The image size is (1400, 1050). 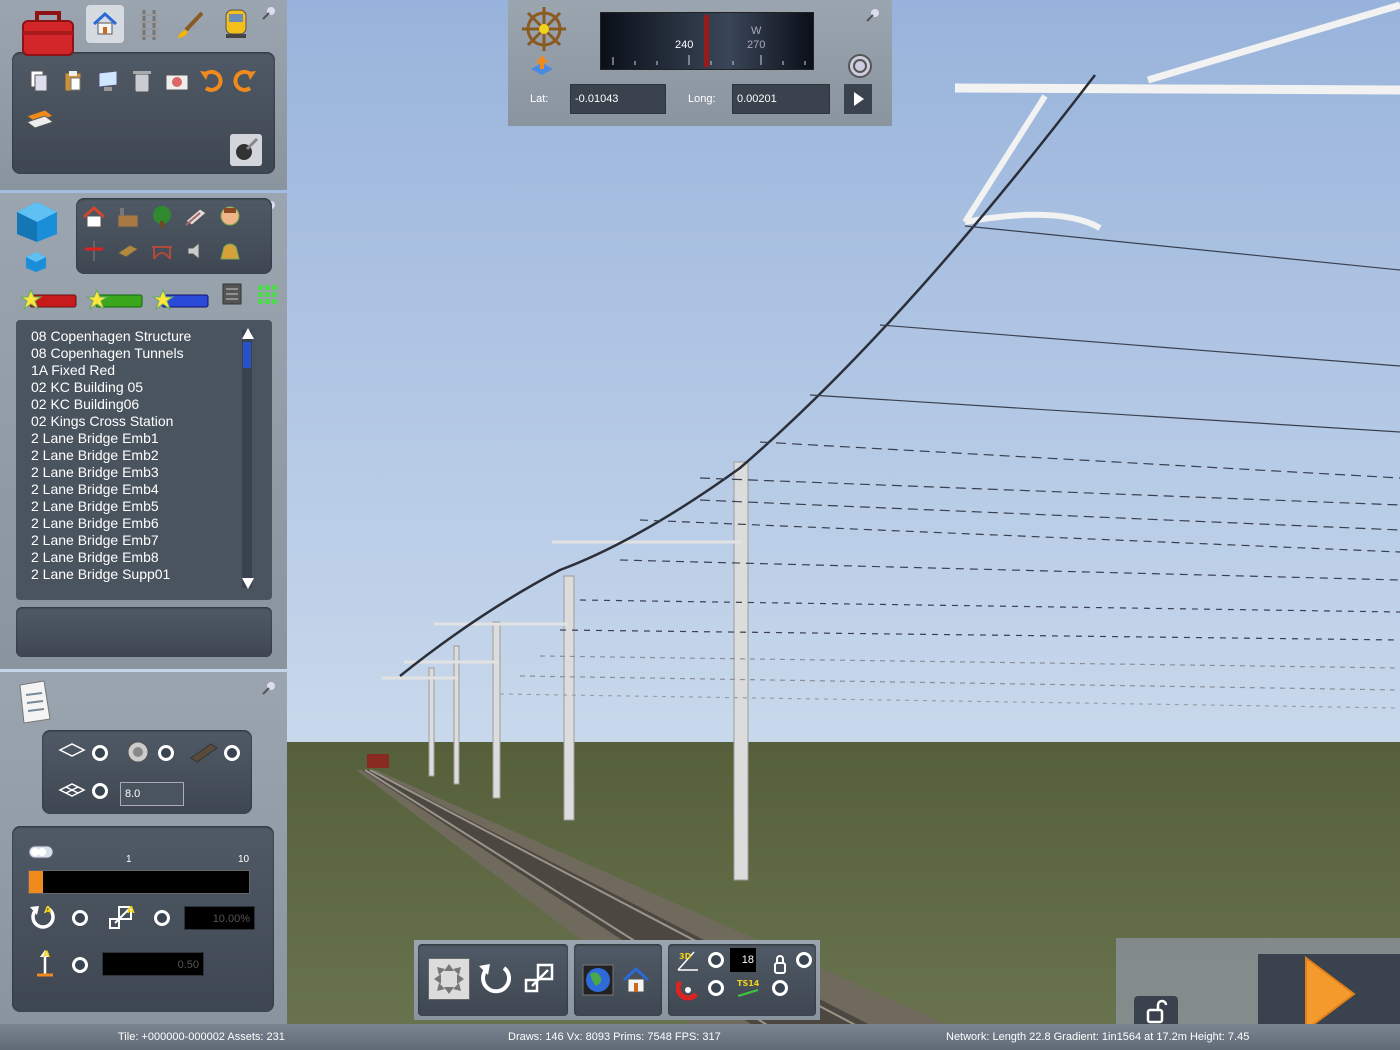 What do you see at coordinates (804, 960) in the screenshot?
I see `lock-radio` at bounding box center [804, 960].